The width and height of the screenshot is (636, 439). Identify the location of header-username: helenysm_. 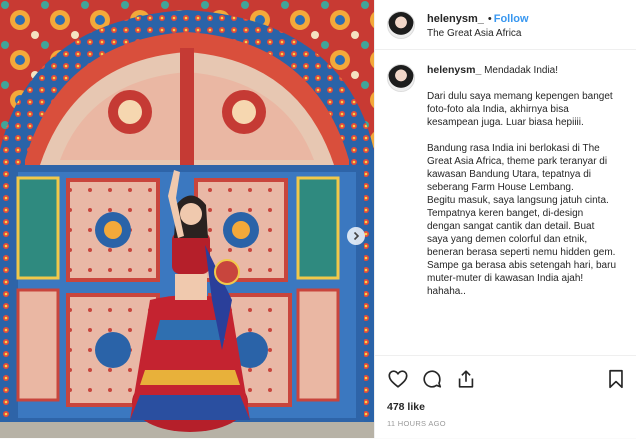
(455, 19).